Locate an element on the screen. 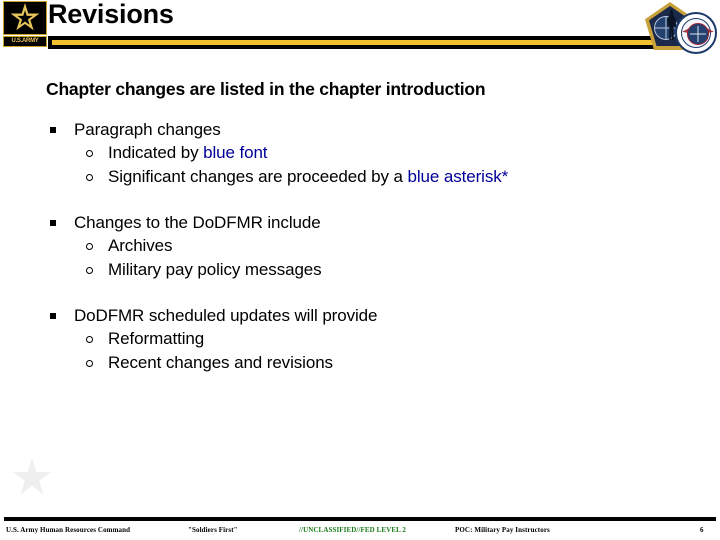 This screenshot has width=720, height=540. header-gold-rule is located at coordinates (358, 42).